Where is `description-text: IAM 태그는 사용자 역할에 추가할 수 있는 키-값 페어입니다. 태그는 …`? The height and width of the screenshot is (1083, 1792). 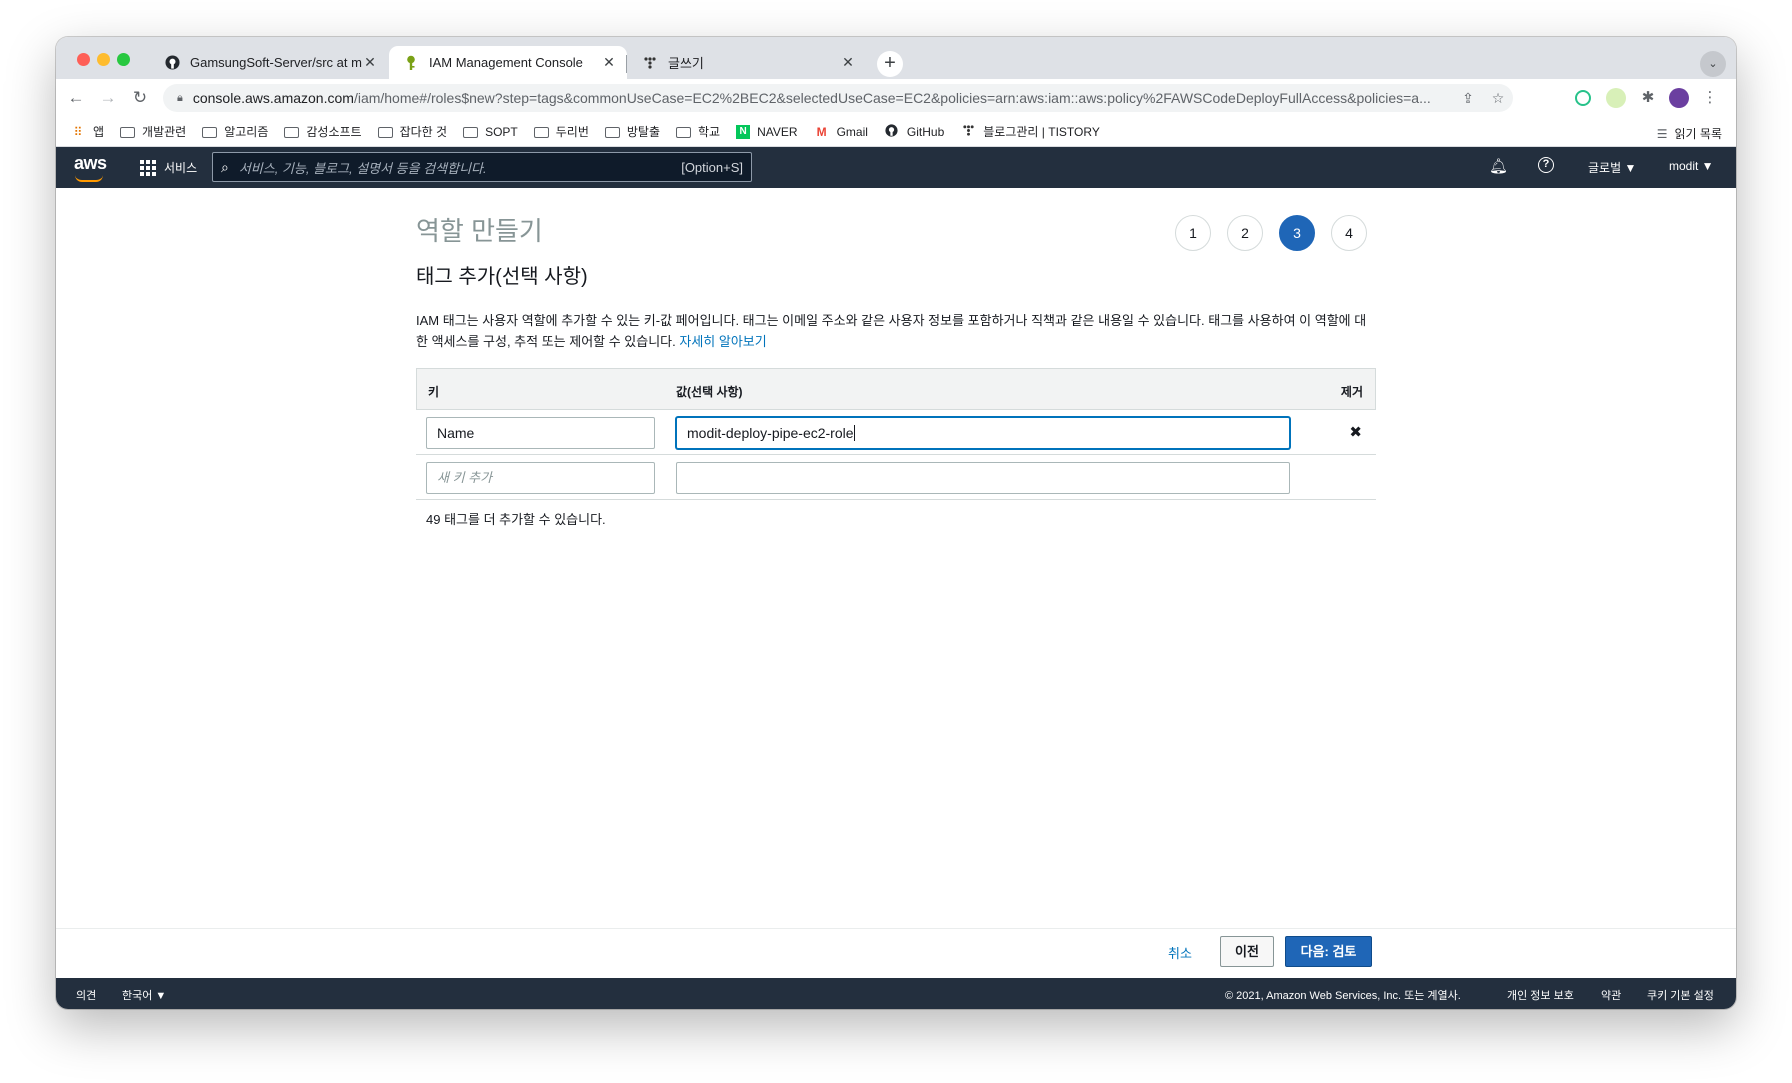
description-text: IAM 태그는 사용자 역할에 추가할 수 있는 키-값 페어입니다. 태그는 … is located at coordinates (891, 331).